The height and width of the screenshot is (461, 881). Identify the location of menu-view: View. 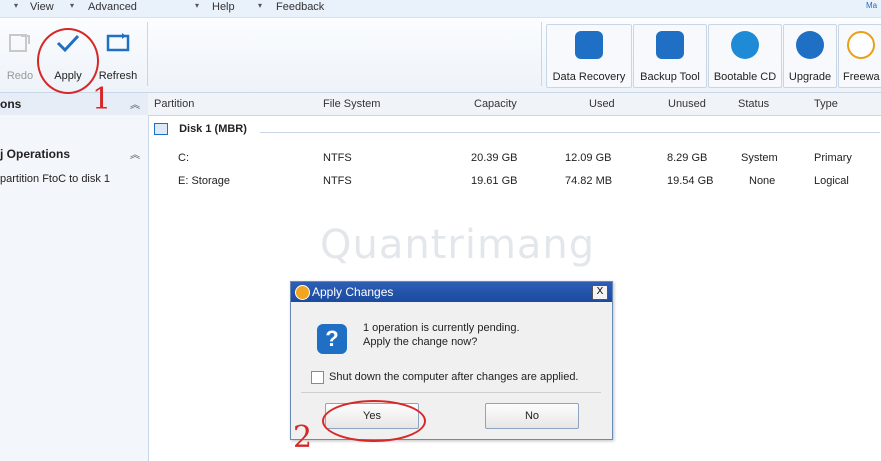
(42, 7).